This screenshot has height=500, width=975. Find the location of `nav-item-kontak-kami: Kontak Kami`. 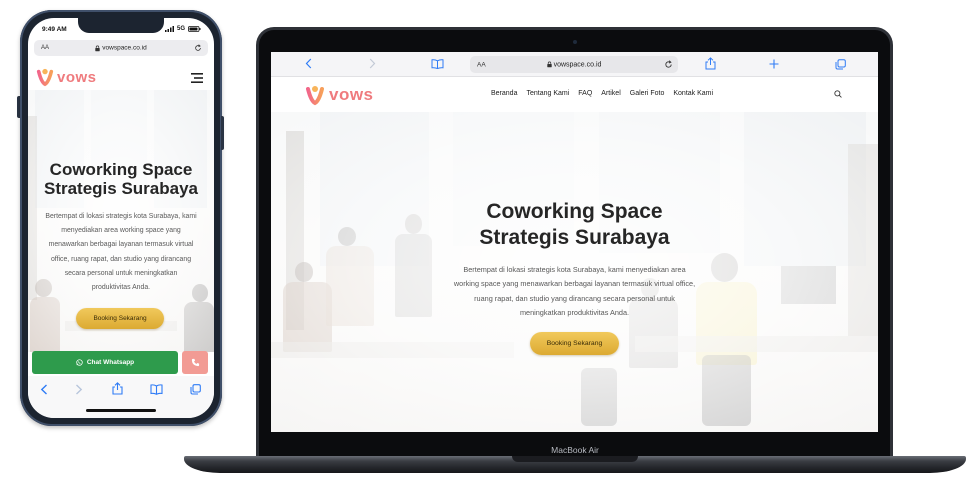

nav-item-kontak-kami: Kontak Kami is located at coordinates (693, 93).